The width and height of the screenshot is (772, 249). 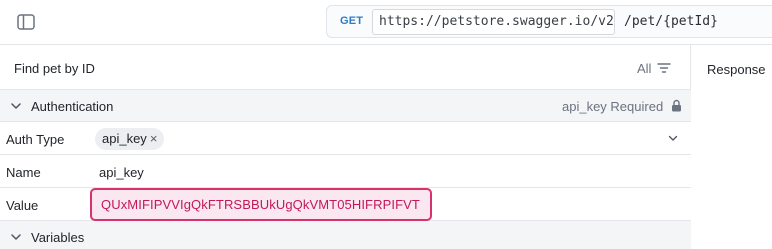 What do you see at coordinates (72, 106) in the screenshot?
I see `authentication-section-title: Authentication` at bounding box center [72, 106].